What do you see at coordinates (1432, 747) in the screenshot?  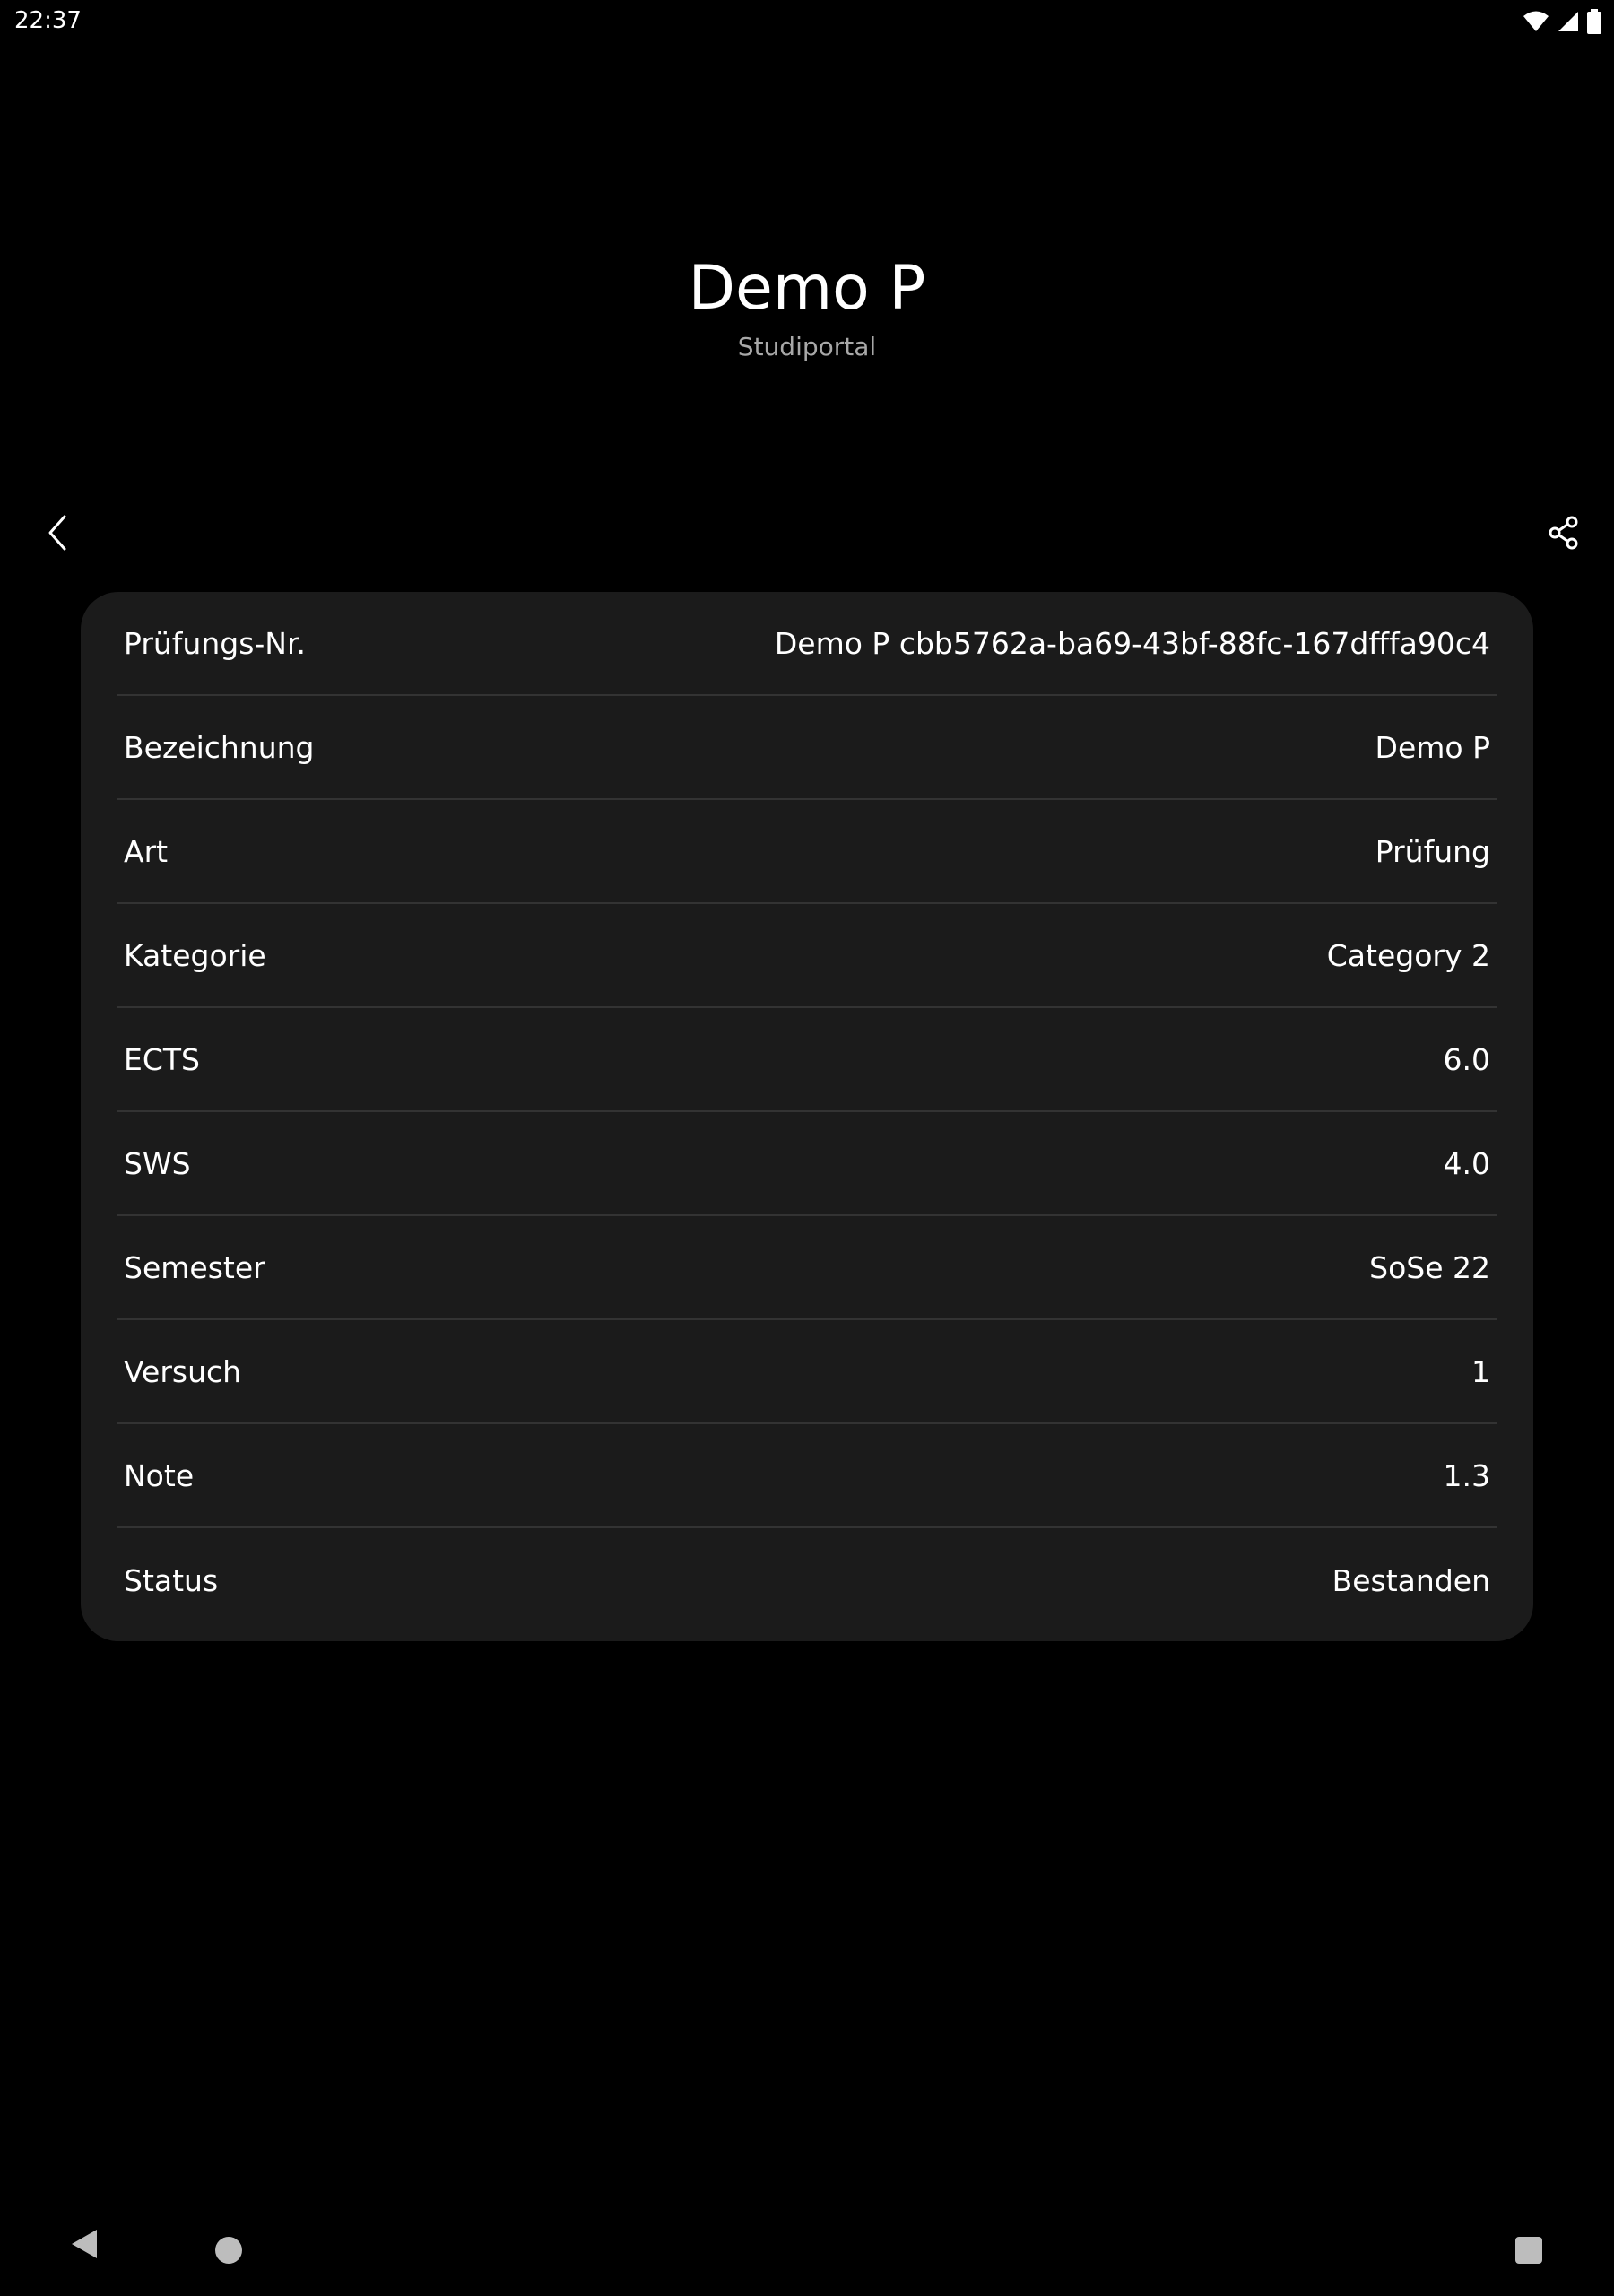 I see `detail-value: Demo P` at bounding box center [1432, 747].